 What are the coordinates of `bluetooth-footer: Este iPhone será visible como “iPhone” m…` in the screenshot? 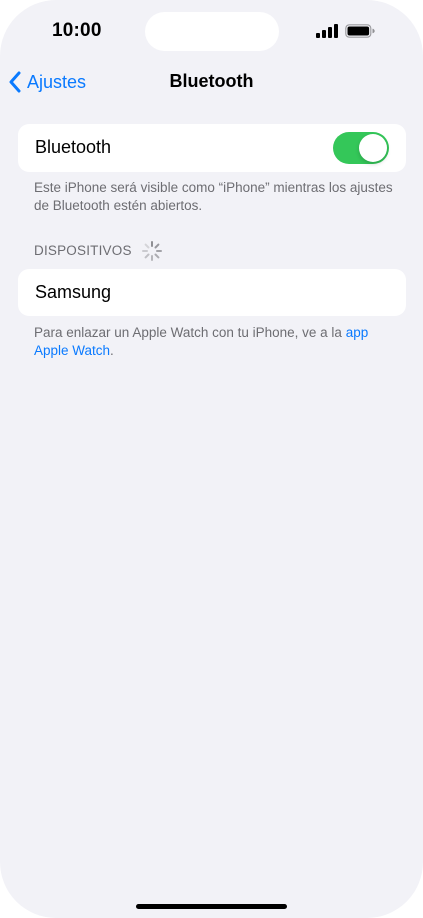 It's located at (213, 196).